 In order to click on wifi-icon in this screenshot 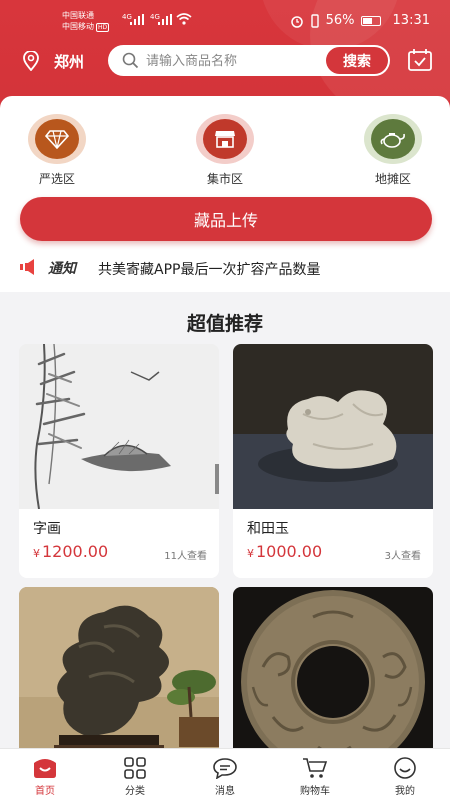, I will do `click(184, 19)`.